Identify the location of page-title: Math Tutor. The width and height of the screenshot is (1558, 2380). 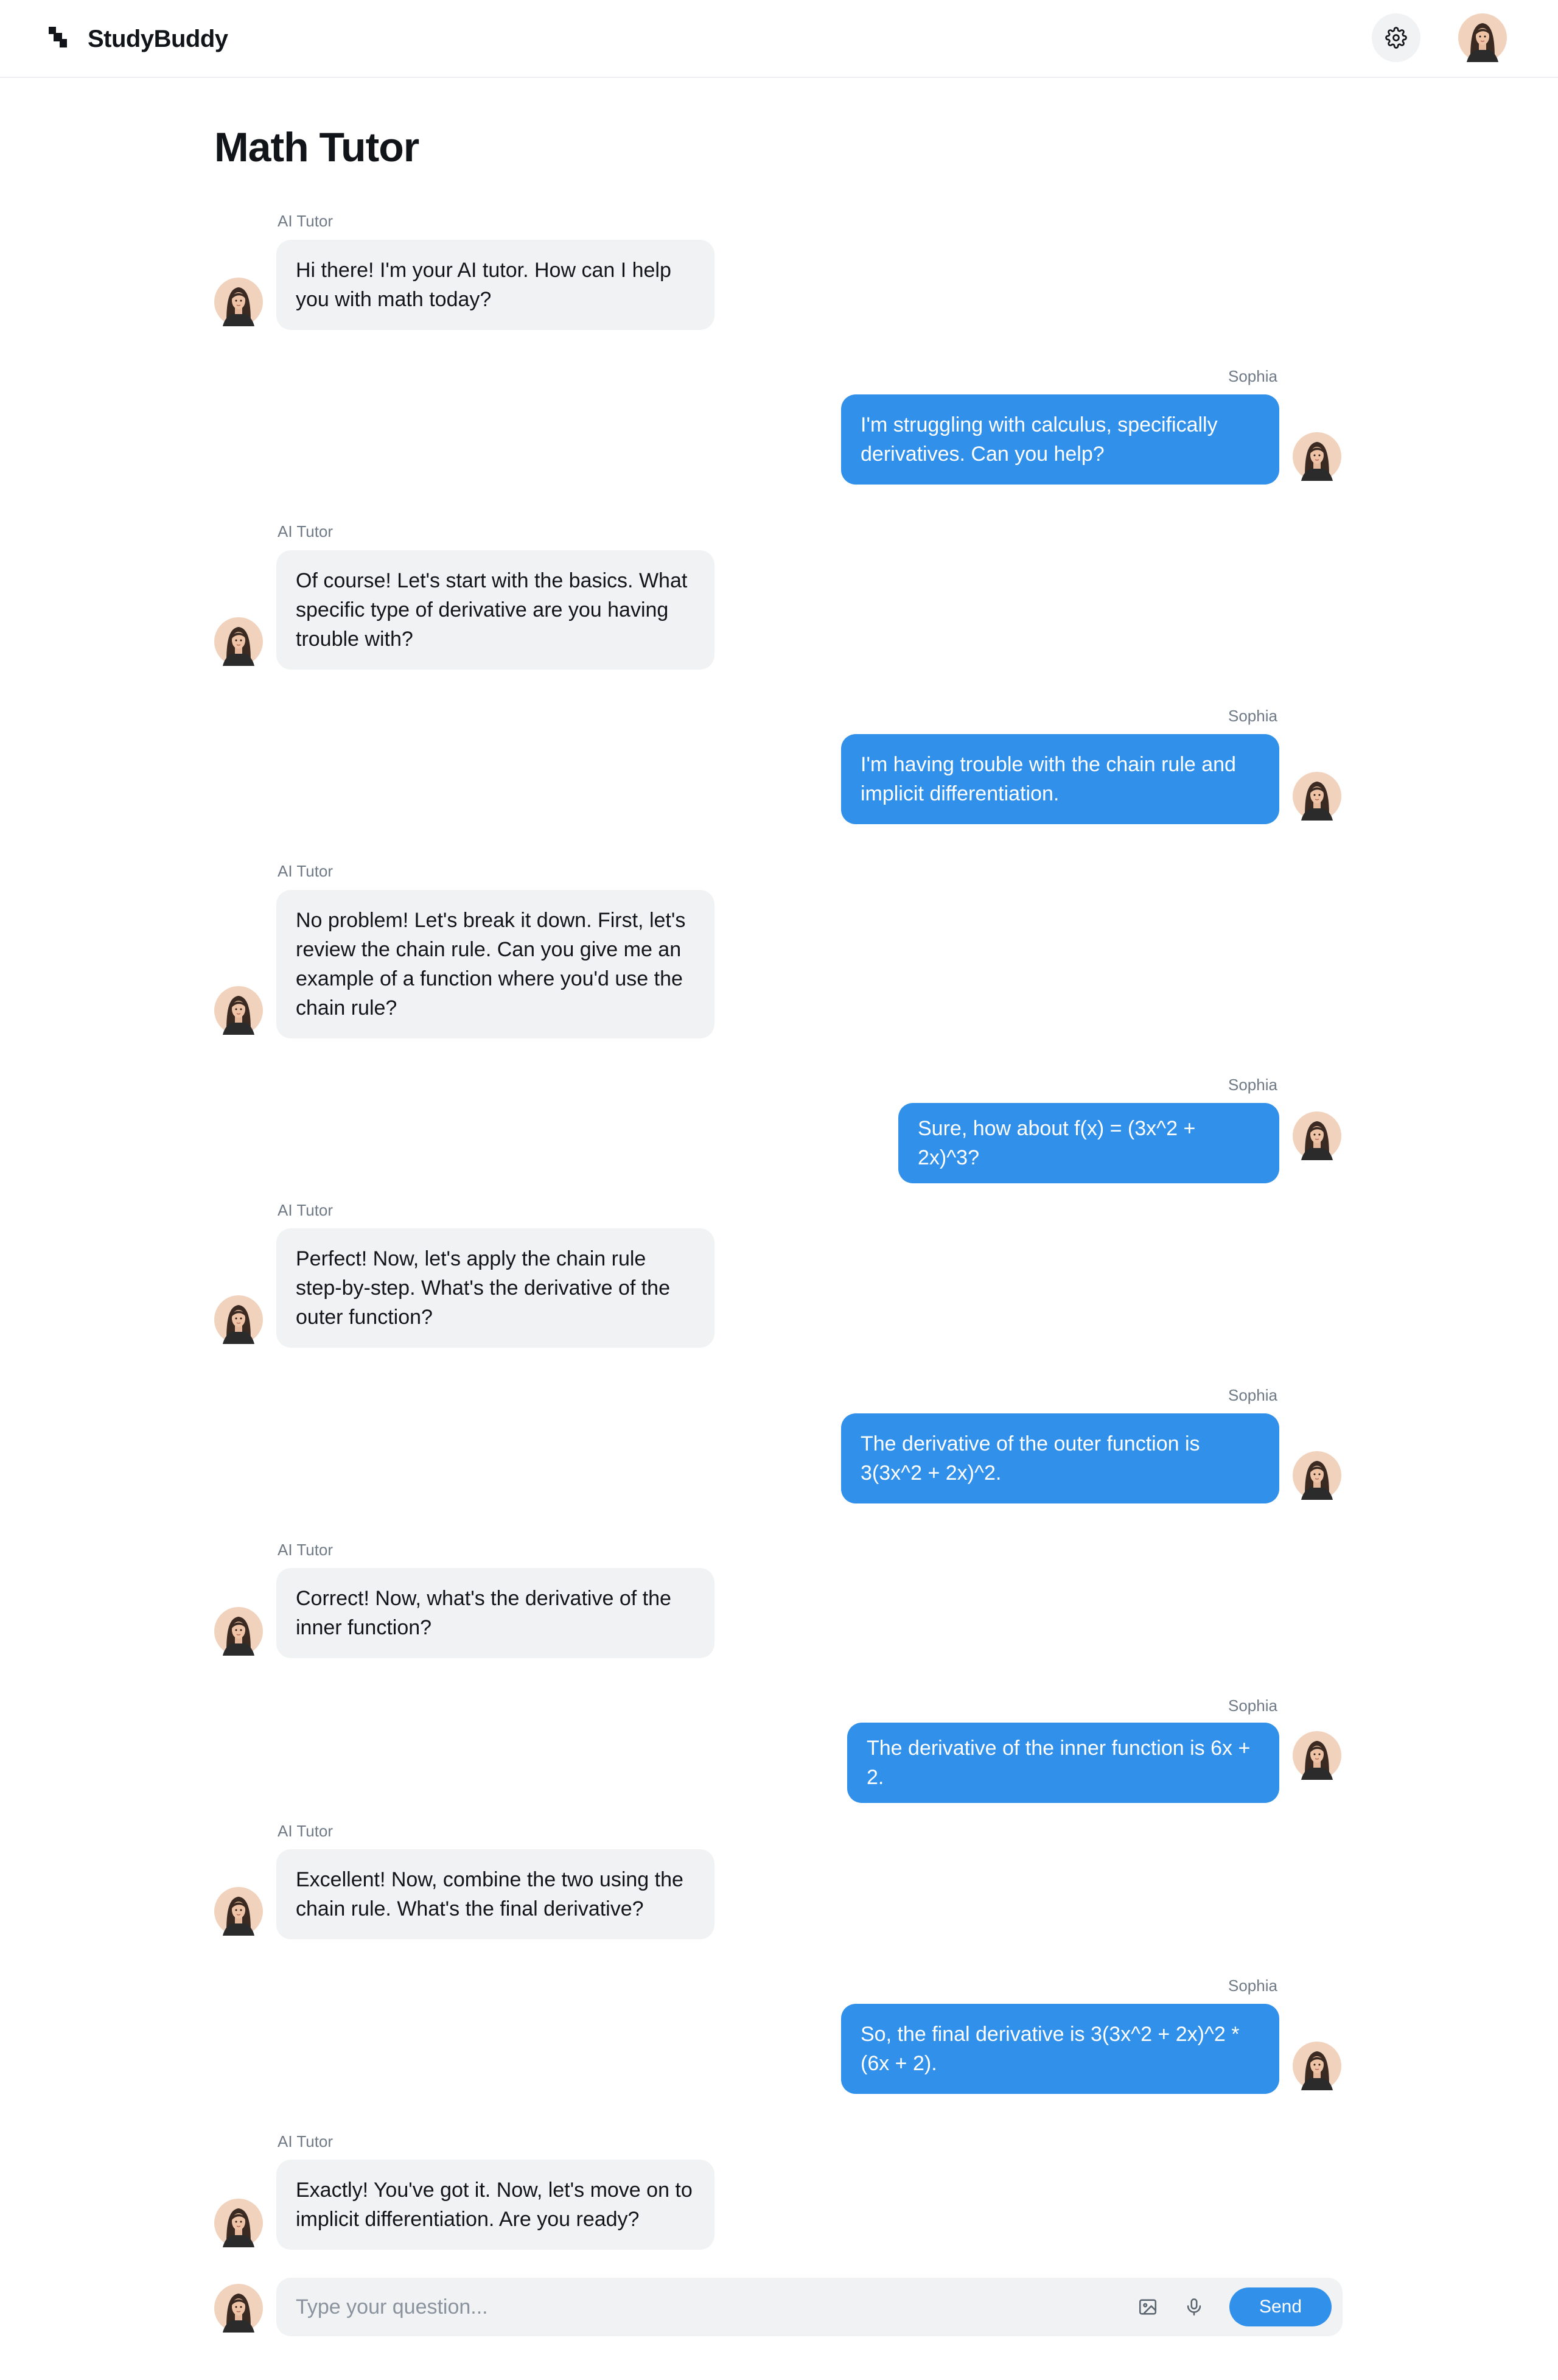
(317, 147).